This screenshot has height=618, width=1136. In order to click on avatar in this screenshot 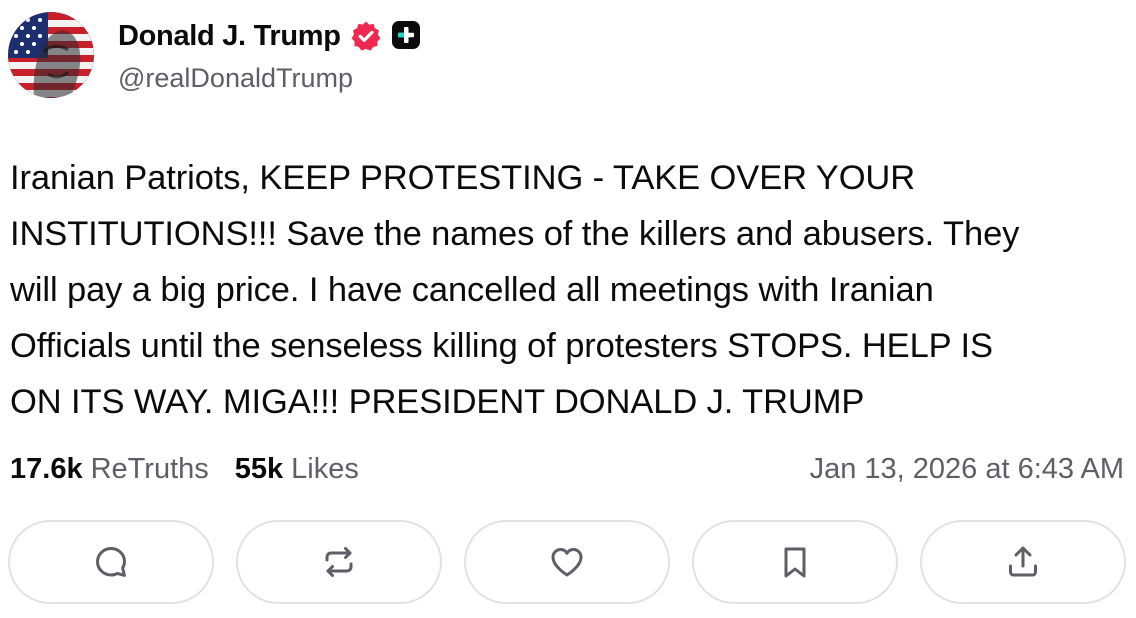, I will do `click(51, 55)`.